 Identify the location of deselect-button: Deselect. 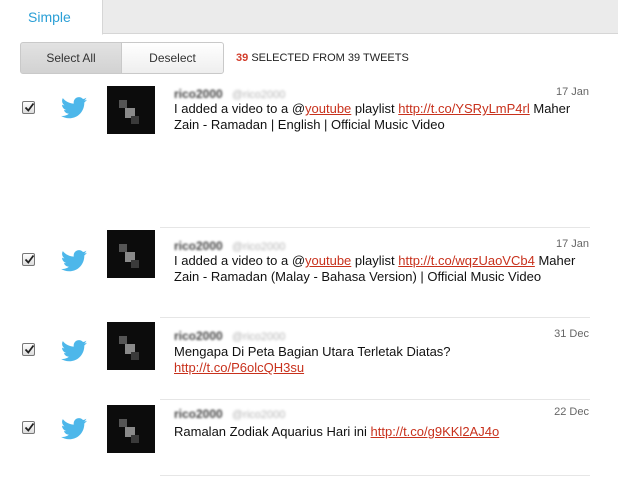
(172, 58).